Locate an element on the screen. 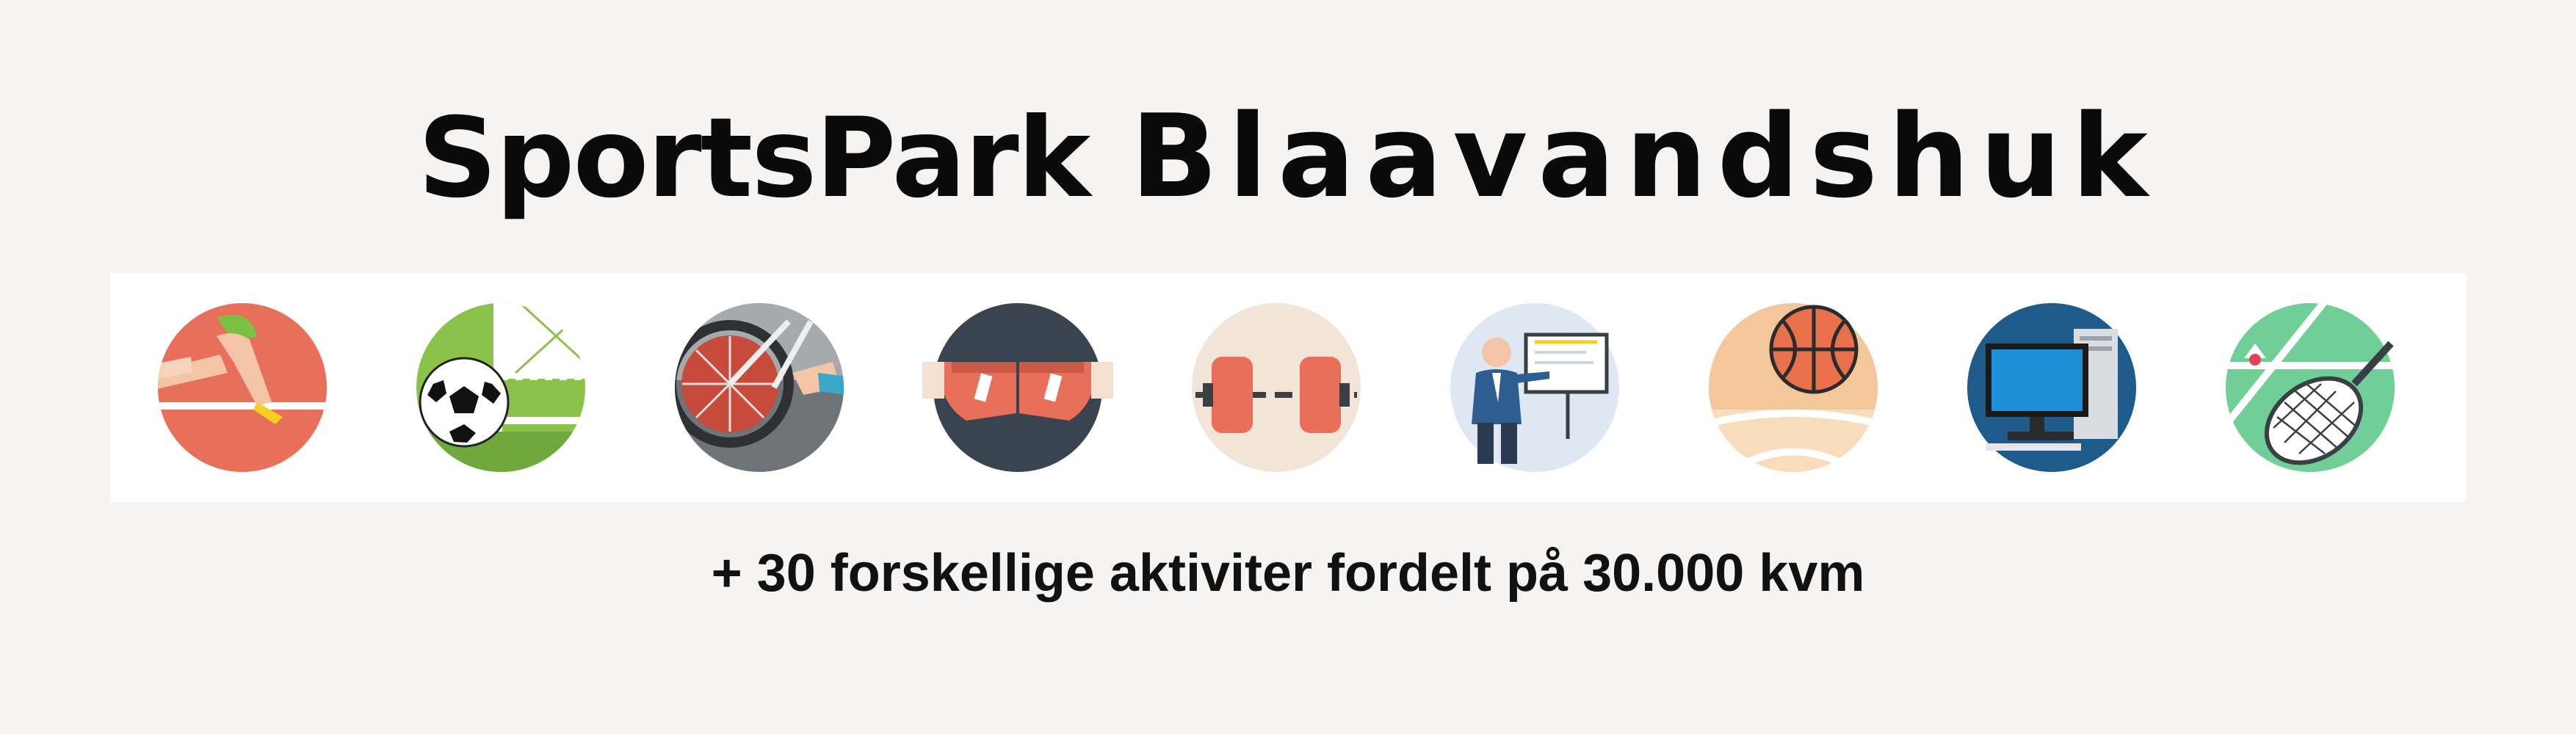 This screenshot has height=734, width=2576. cycling-icon is located at coordinates (759, 387).